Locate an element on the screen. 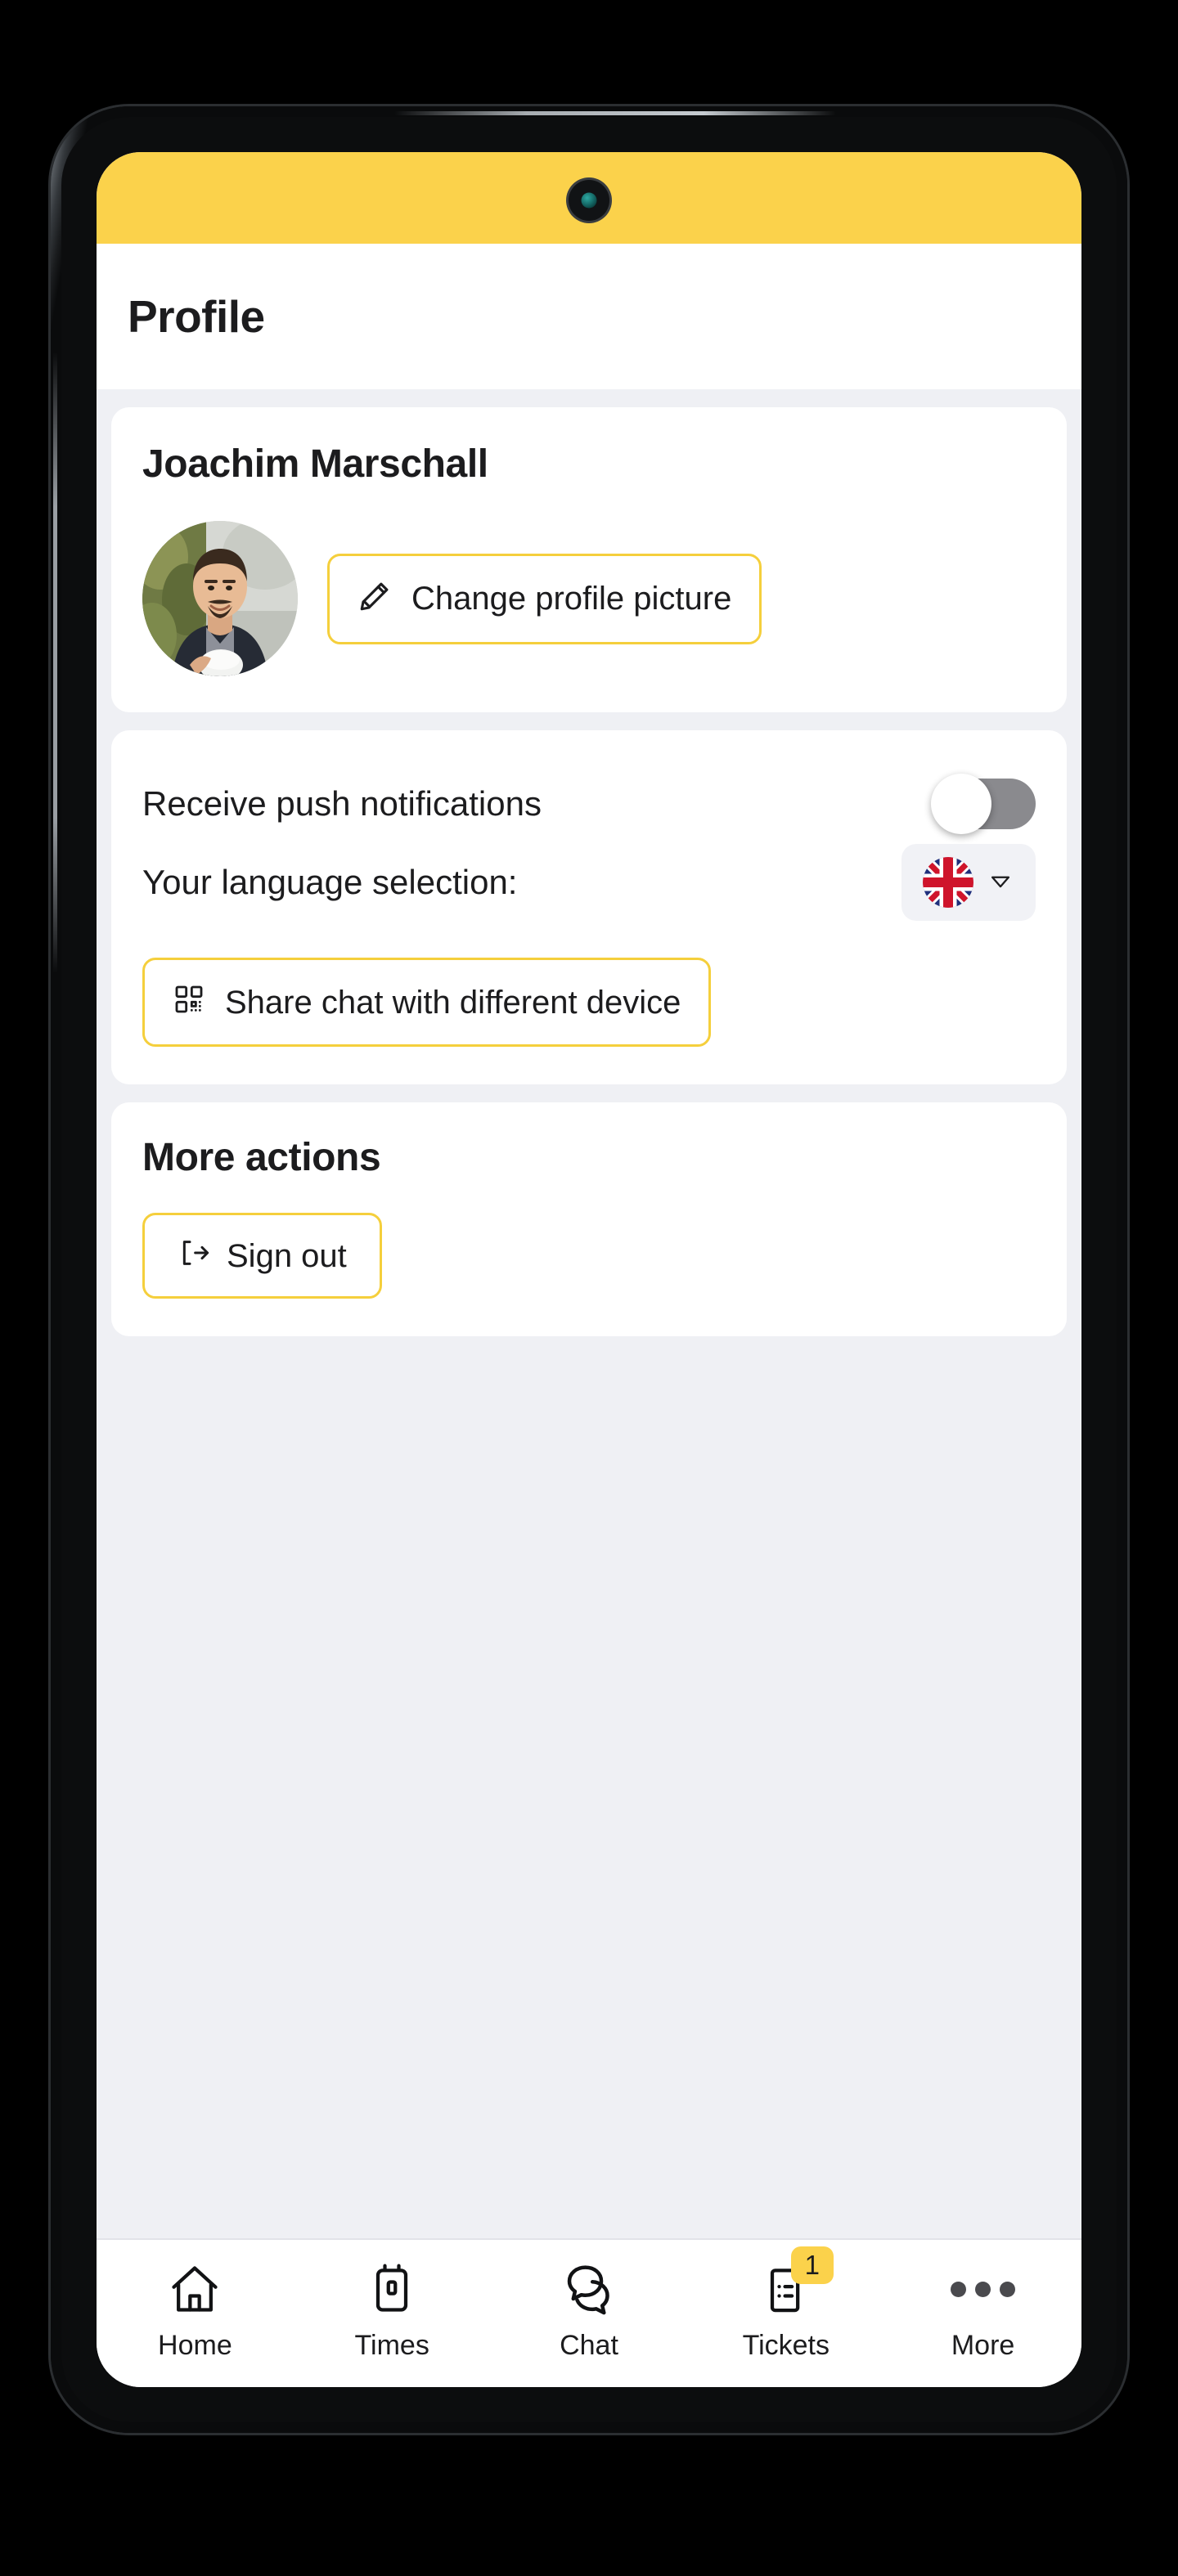 Image resolution: width=1178 pixels, height=2576 pixels. nav-item-times: Times is located at coordinates (392, 2310).